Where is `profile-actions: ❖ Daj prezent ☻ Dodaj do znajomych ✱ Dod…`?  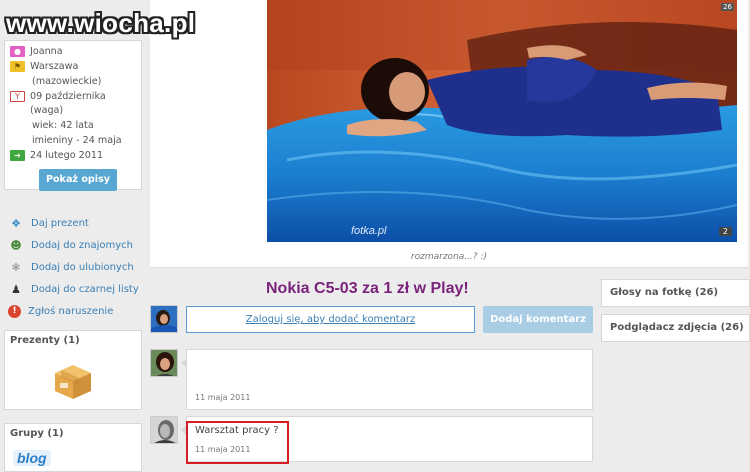 profile-actions: ❖ Daj prezent ☻ Dodaj do znajomych ✱ Dod… is located at coordinates (78, 267).